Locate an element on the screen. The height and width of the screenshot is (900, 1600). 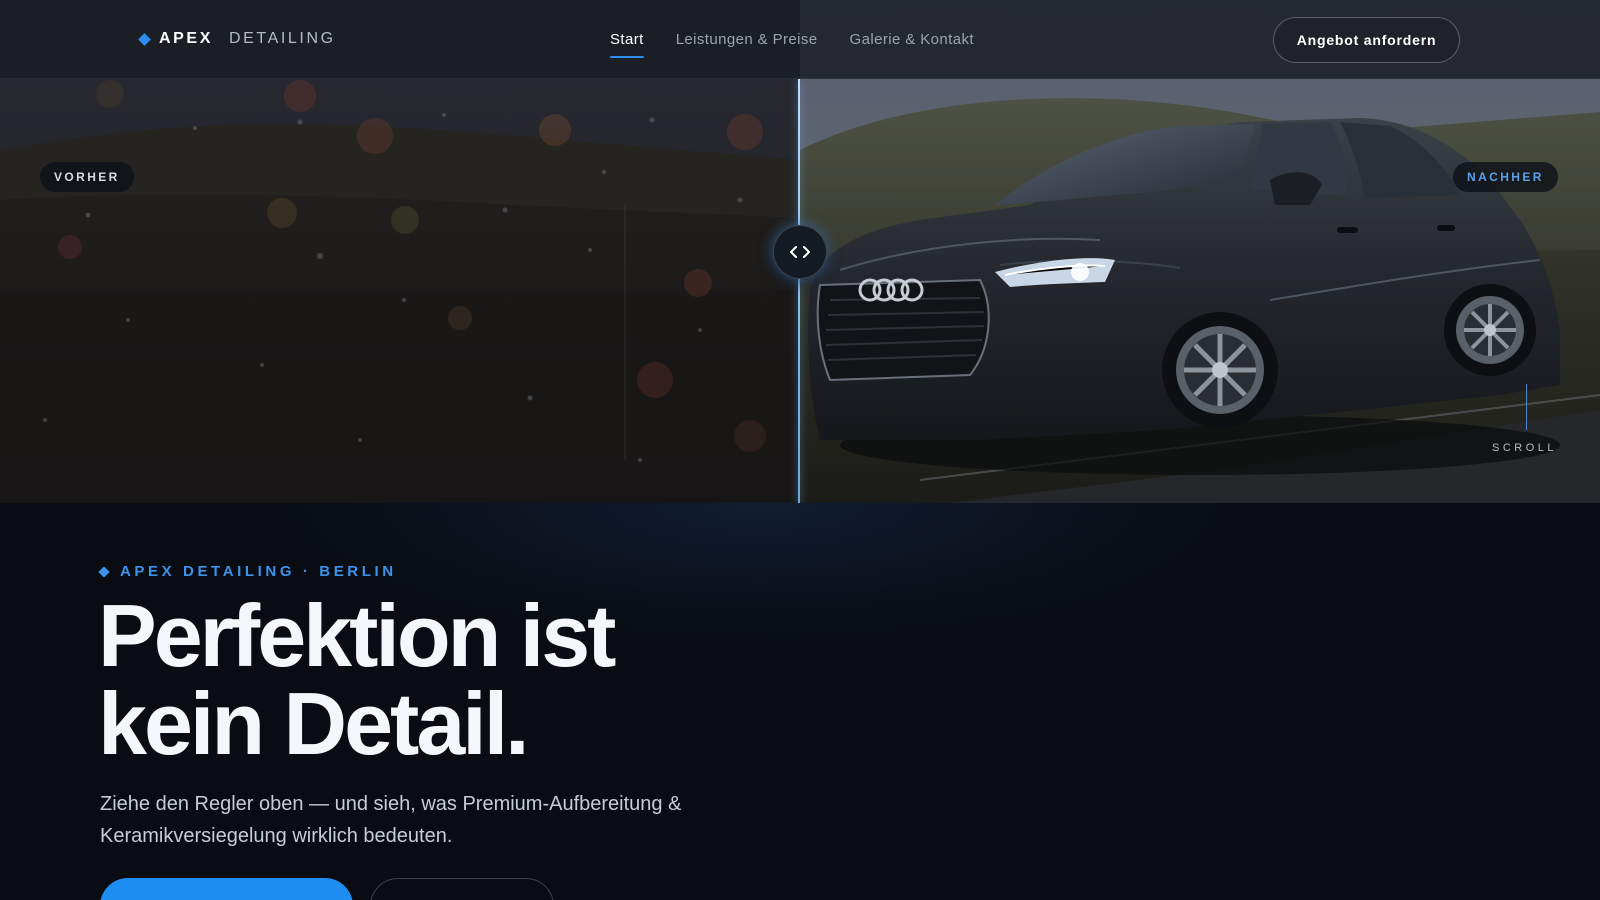
hero-headline-line1: Perfektion ist is located at coordinates (357, 635).